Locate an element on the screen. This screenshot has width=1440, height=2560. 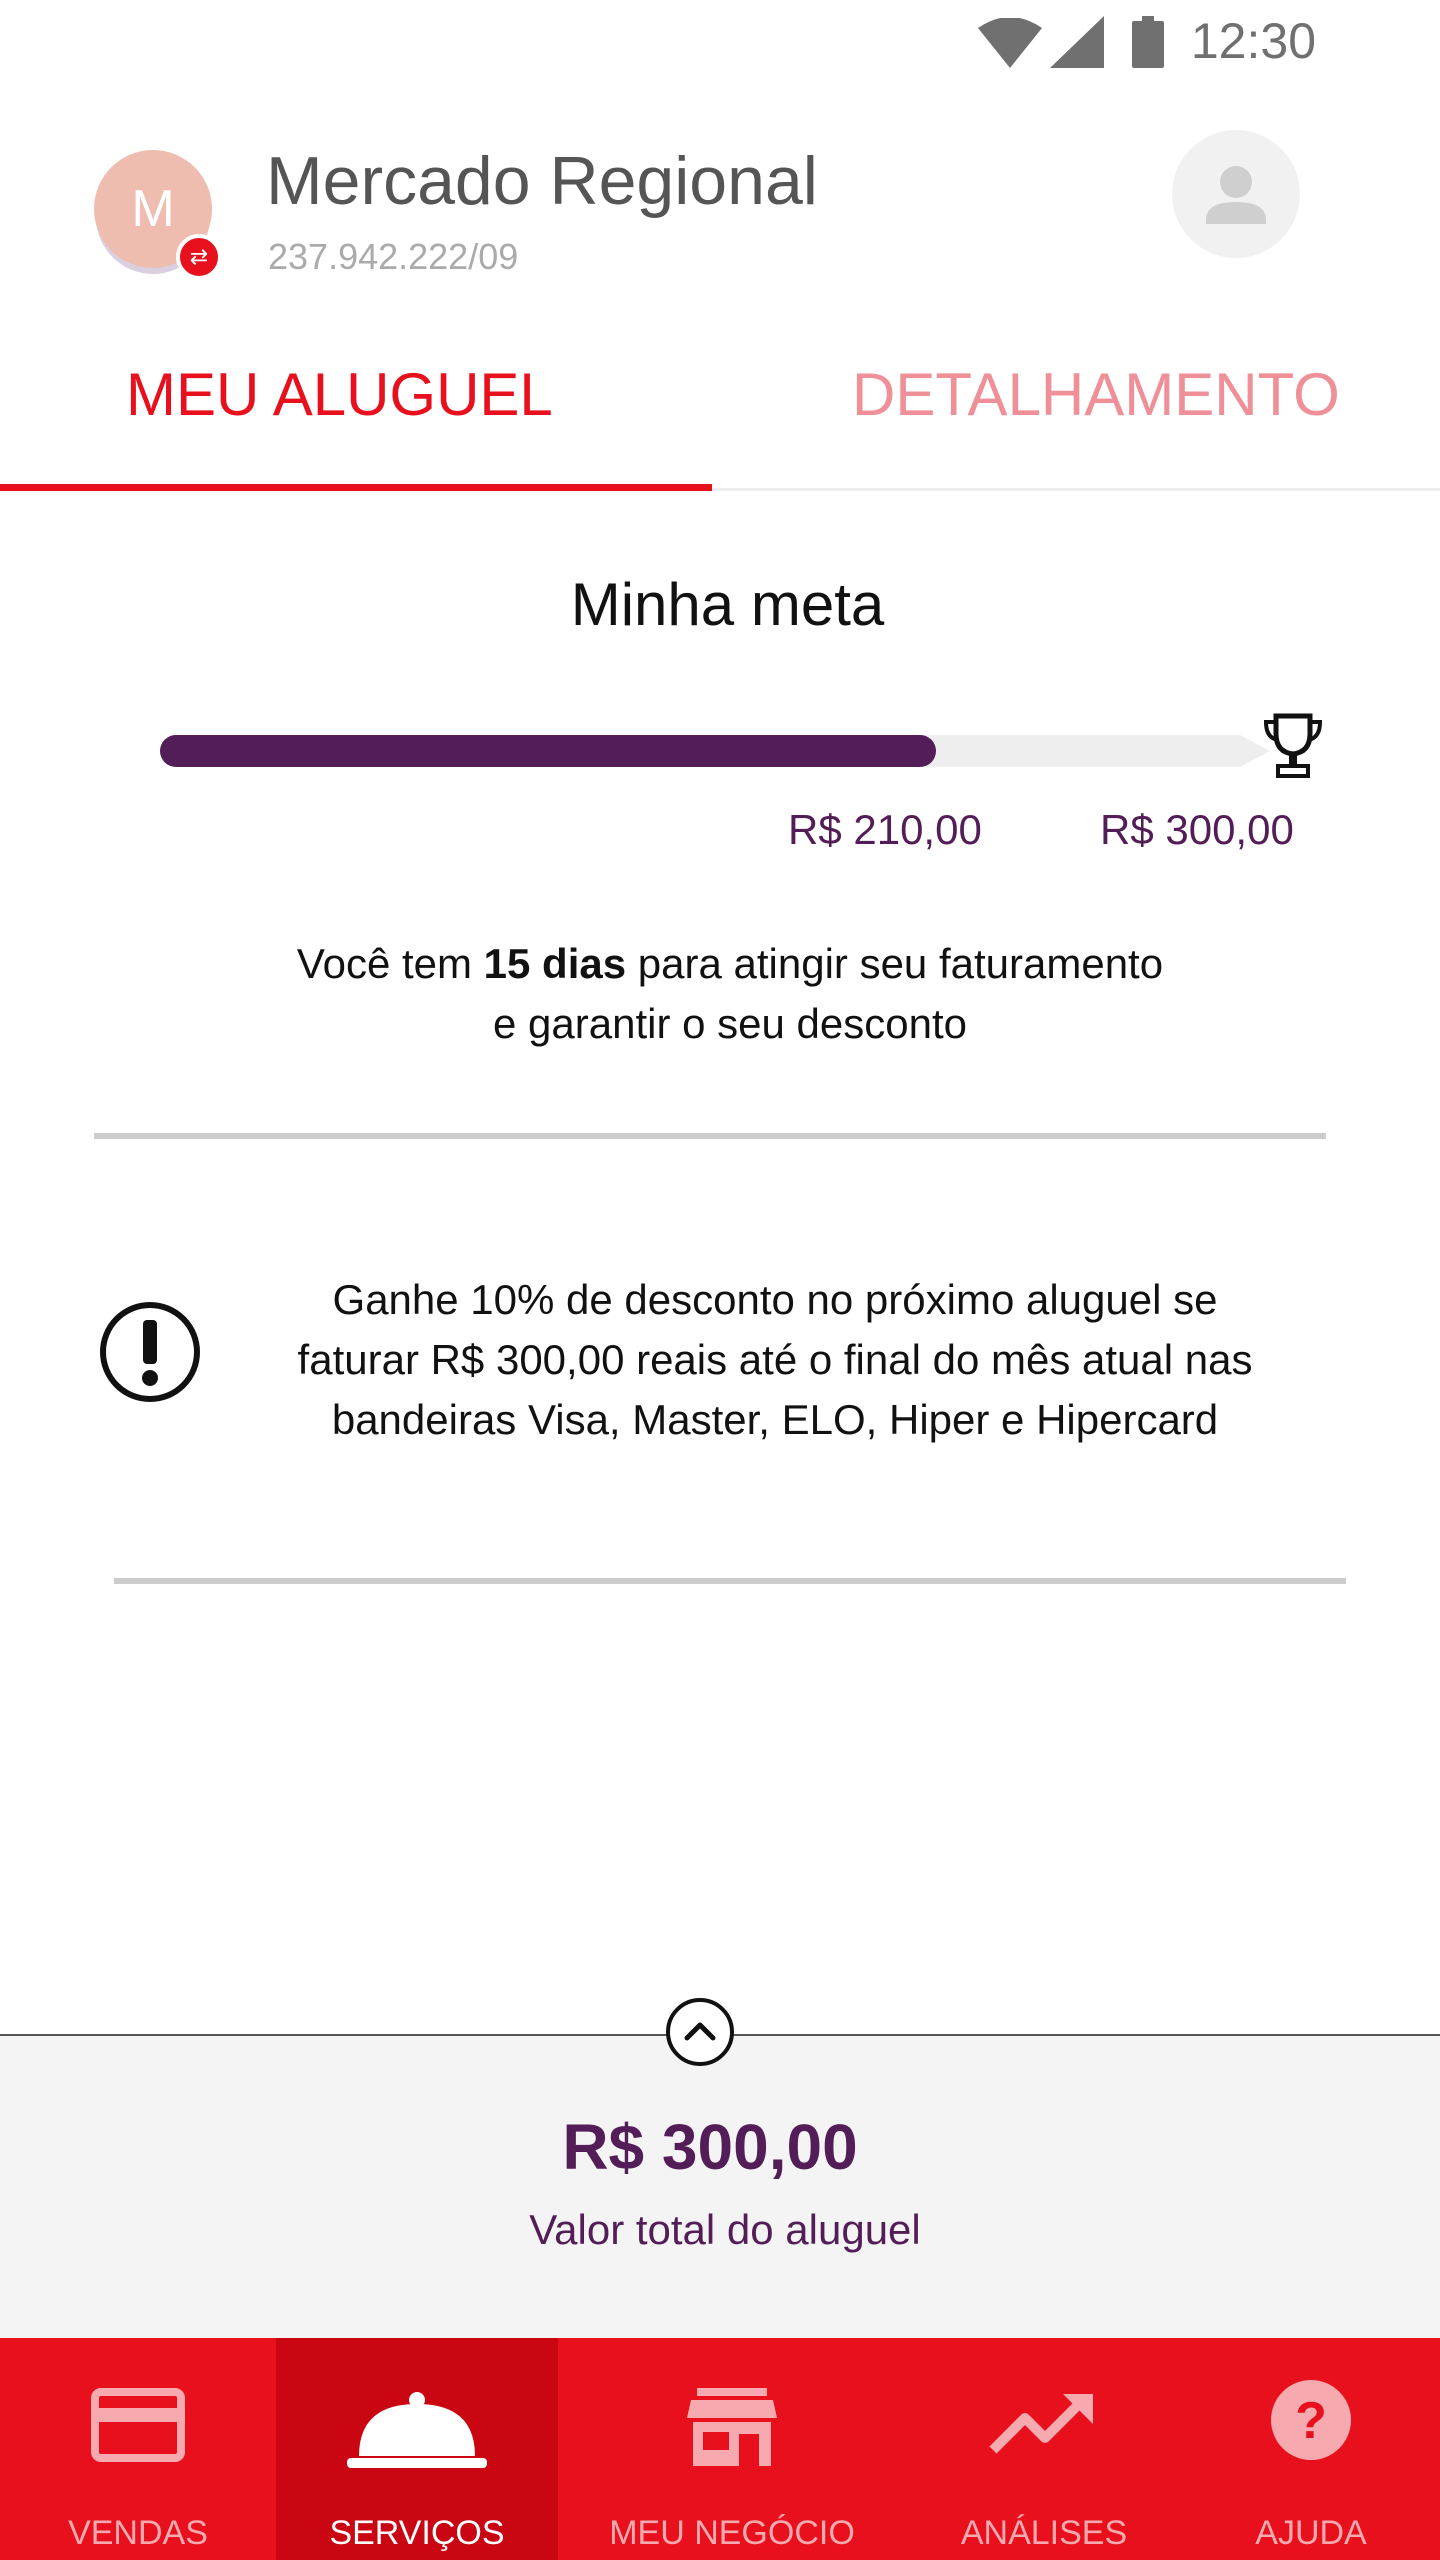
nav-label: SERVIÇOS is located at coordinates (417, 2533).